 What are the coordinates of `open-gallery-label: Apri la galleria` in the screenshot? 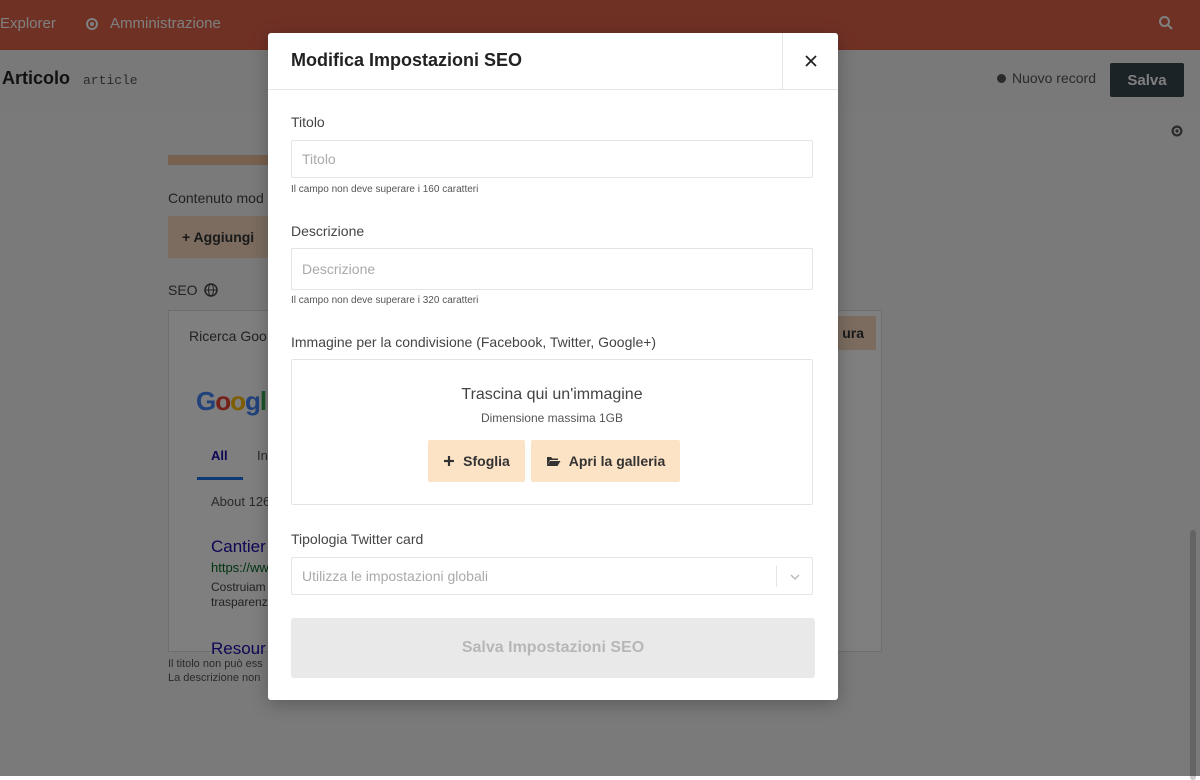 It's located at (617, 461).